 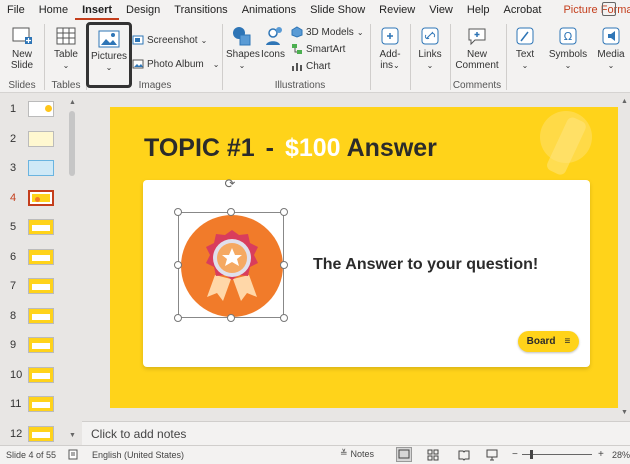 I want to click on resize-handle-tr, so click(x=284, y=212).